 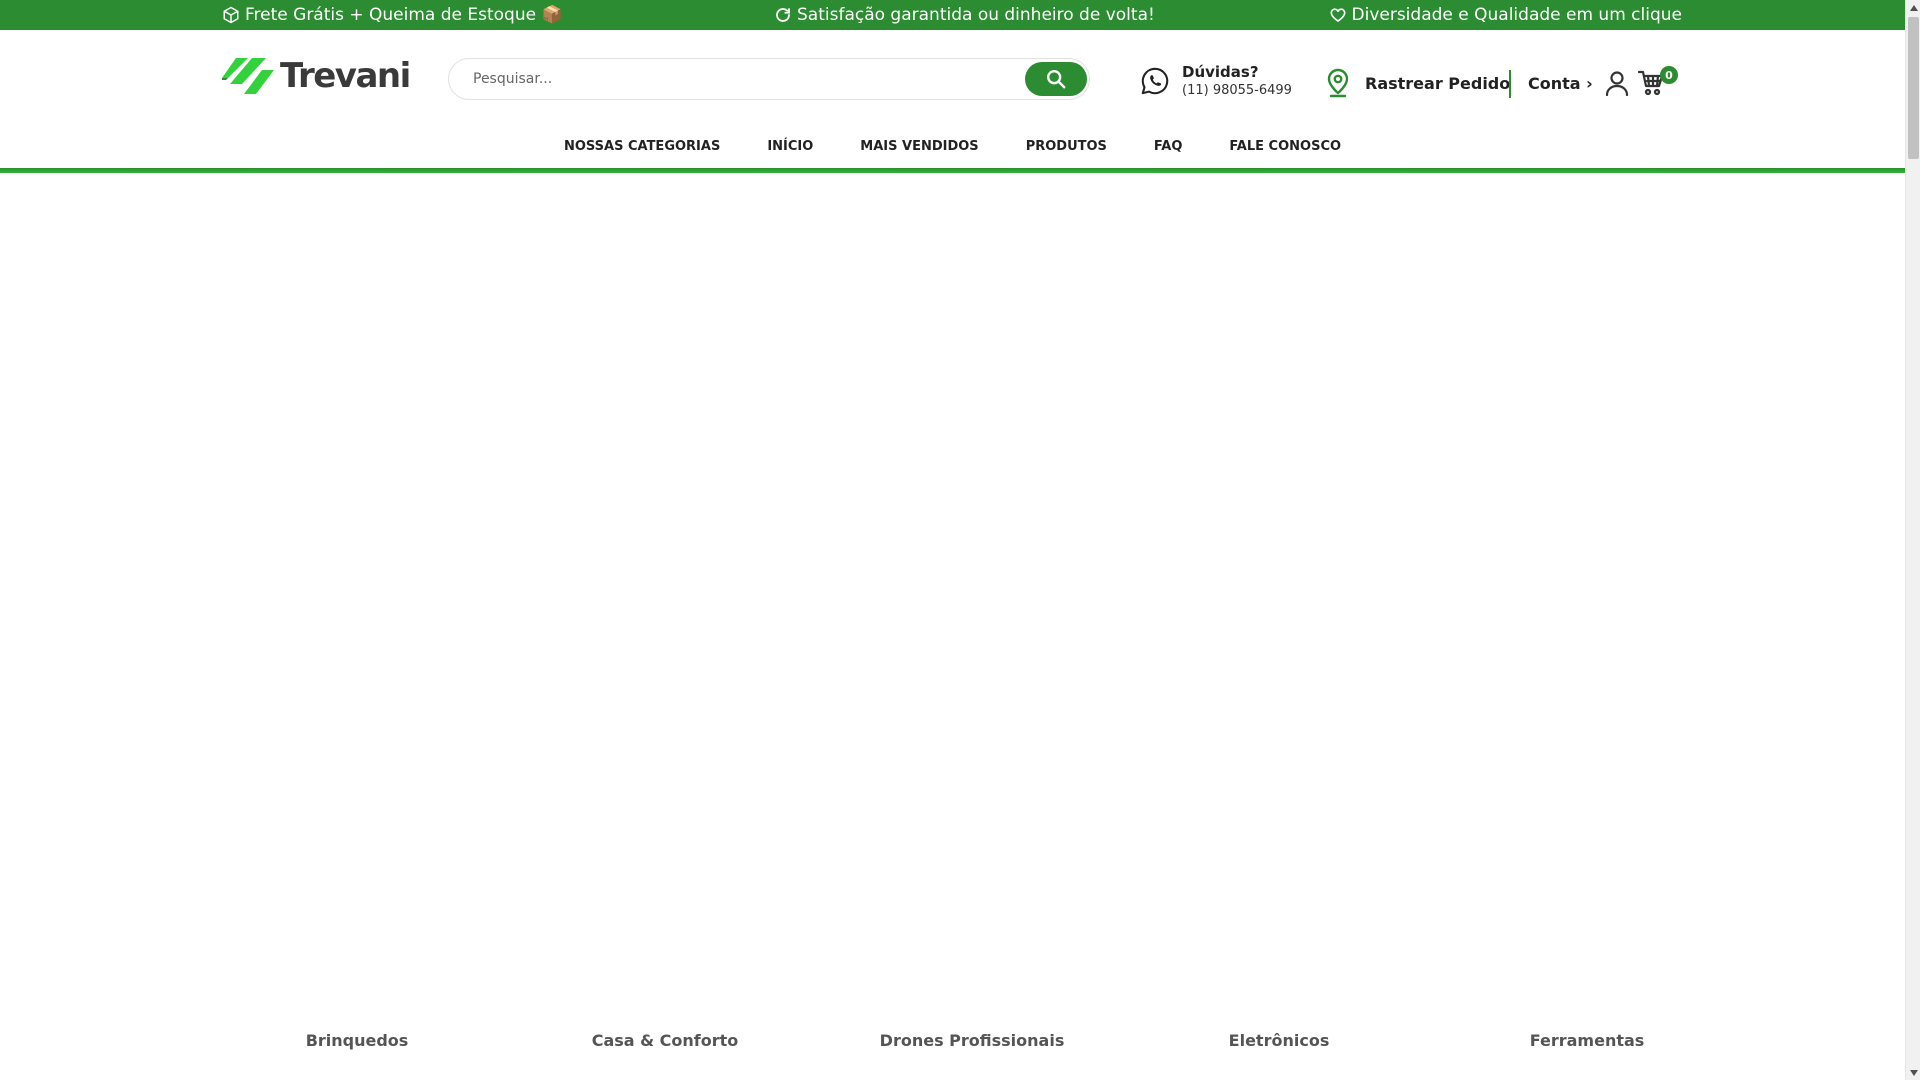 I want to click on nav-item-products: PRODUTOS, so click(x=1066, y=147).